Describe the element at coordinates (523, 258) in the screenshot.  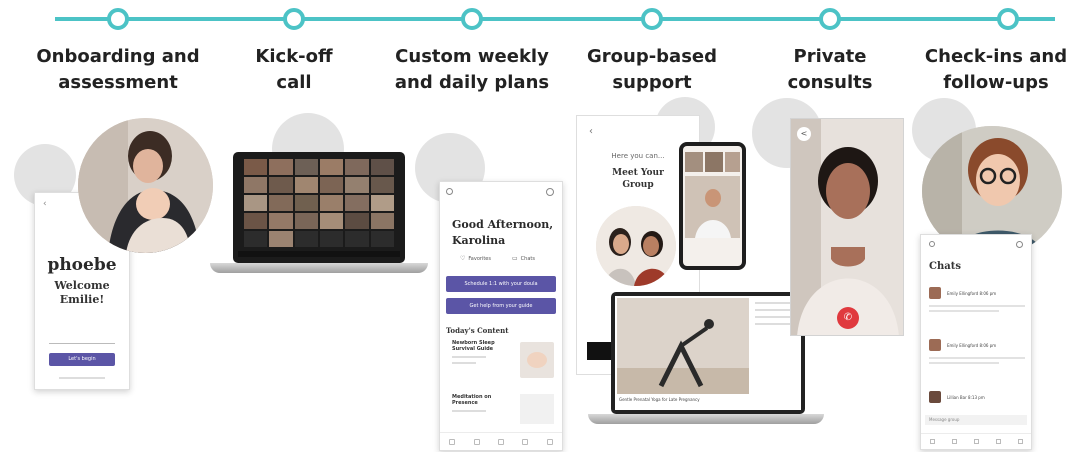
I see `chats-link: ▭ Chats` at that location.